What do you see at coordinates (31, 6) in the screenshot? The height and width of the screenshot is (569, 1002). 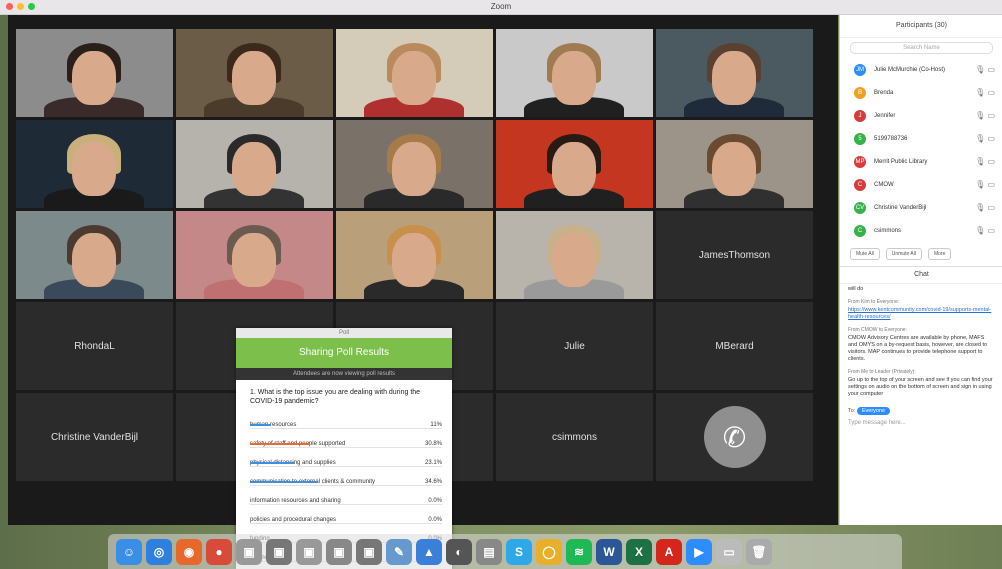 I see `zoom-window-button` at bounding box center [31, 6].